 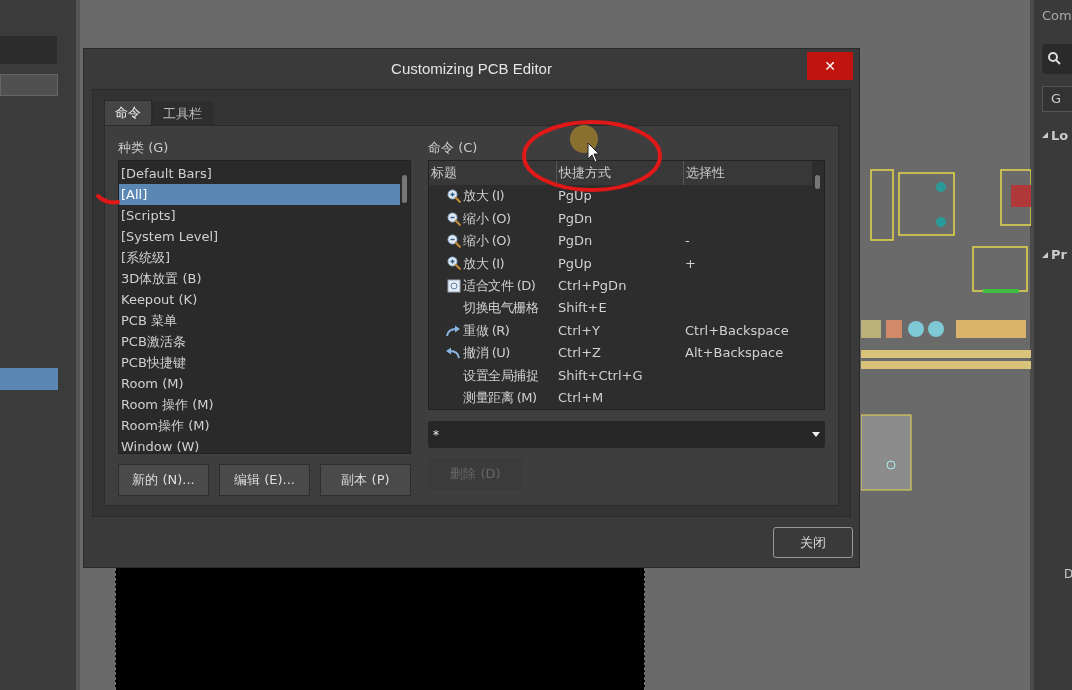 What do you see at coordinates (29, 379) in the screenshot?
I see `panel-row-highlight` at bounding box center [29, 379].